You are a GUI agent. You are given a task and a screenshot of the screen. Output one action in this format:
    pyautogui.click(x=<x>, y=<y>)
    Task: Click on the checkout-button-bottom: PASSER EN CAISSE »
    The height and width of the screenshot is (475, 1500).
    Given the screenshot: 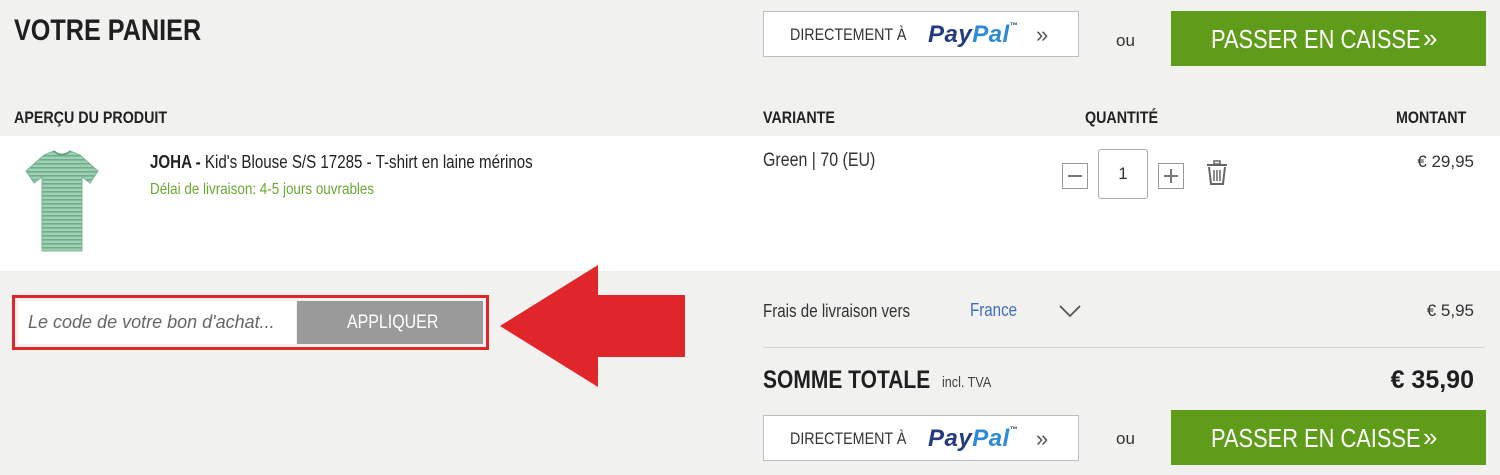 What is the action you would take?
    pyautogui.click(x=1328, y=437)
    